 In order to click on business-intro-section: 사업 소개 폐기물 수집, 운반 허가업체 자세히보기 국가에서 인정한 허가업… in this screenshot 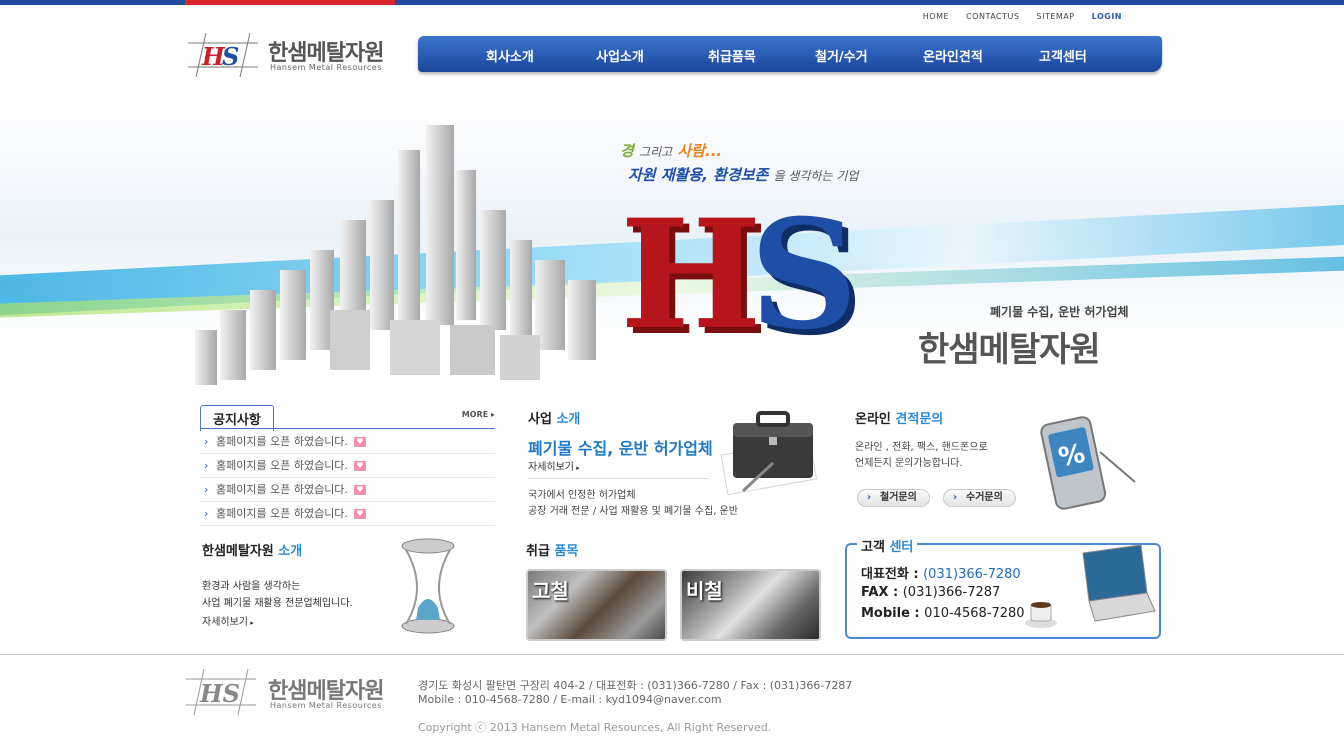, I will do `click(678, 465)`.